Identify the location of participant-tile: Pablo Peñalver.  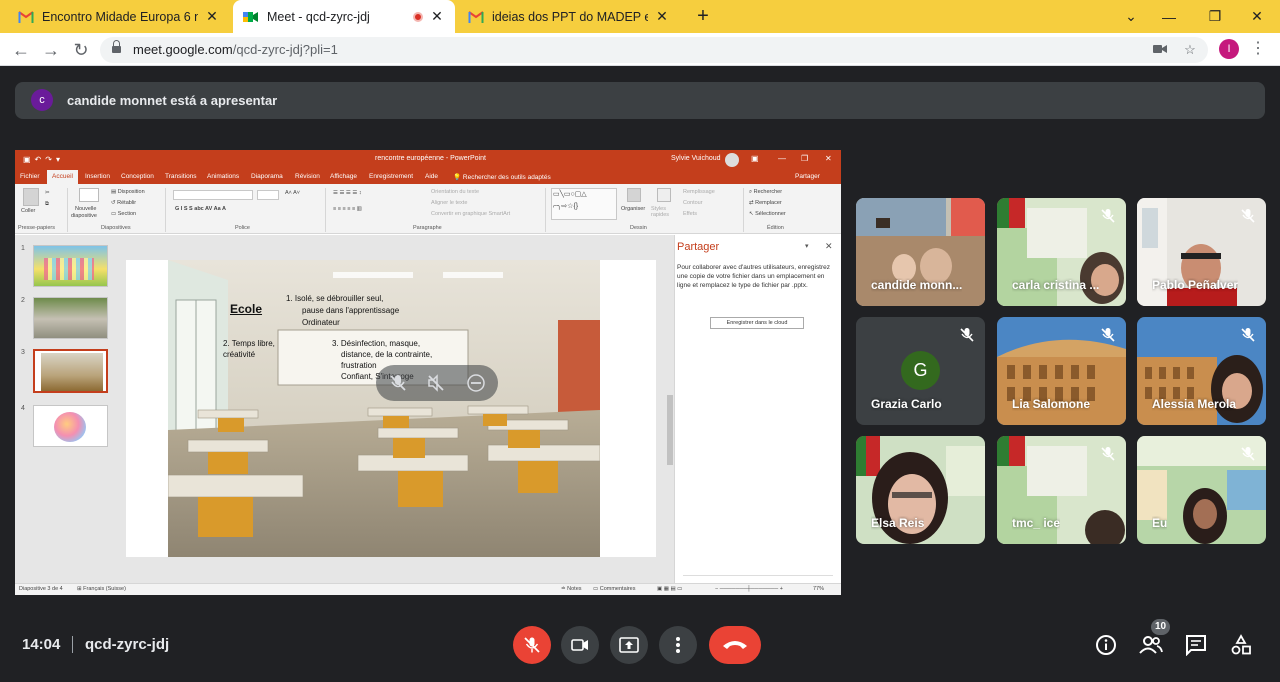
(1201, 252).